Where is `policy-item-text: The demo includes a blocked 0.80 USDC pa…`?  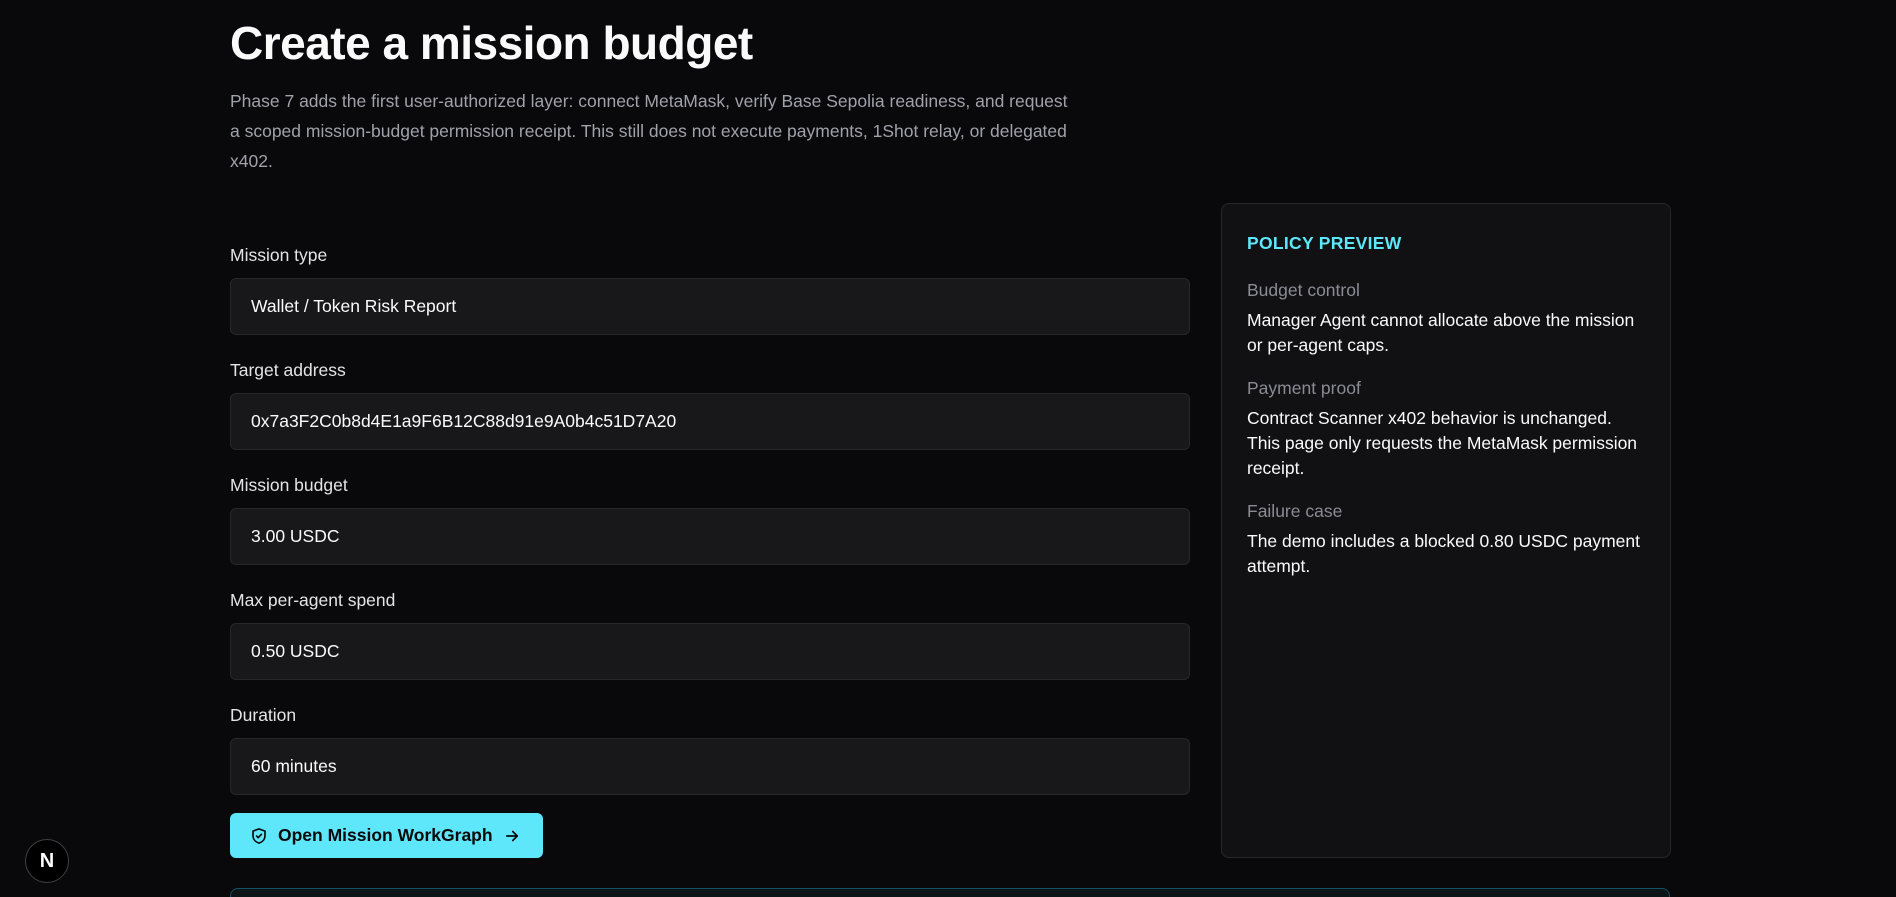
policy-item-text: The demo includes a blocked 0.80 USDC pa… is located at coordinates (1443, 553).